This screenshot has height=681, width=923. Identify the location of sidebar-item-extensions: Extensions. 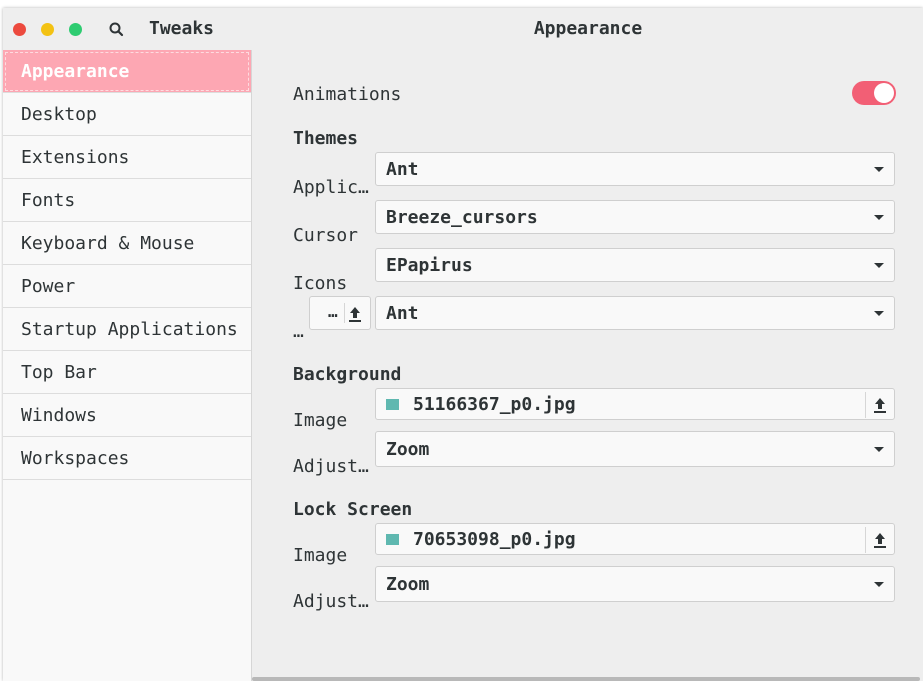
(127, 157).